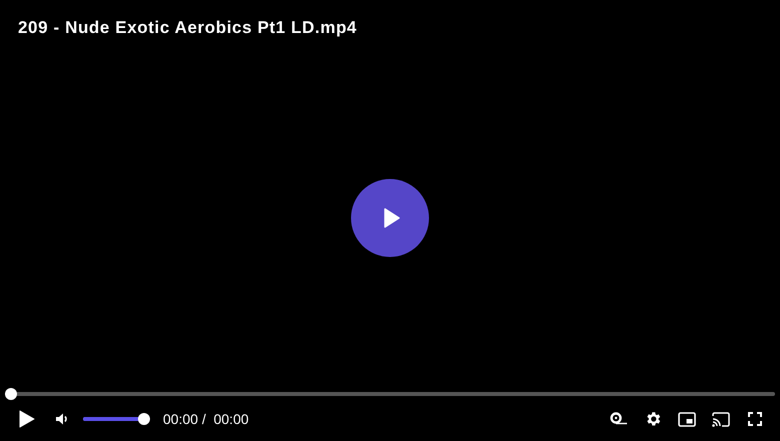  Describe the element at coordinates (721, 419) in the screenshot. I see `cast-icon` at that location.